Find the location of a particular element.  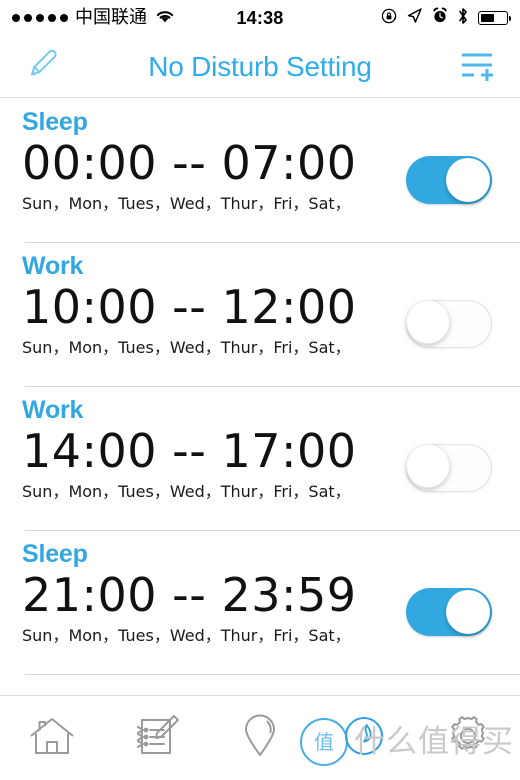

tab-notes is located at coordinates (156, 738).